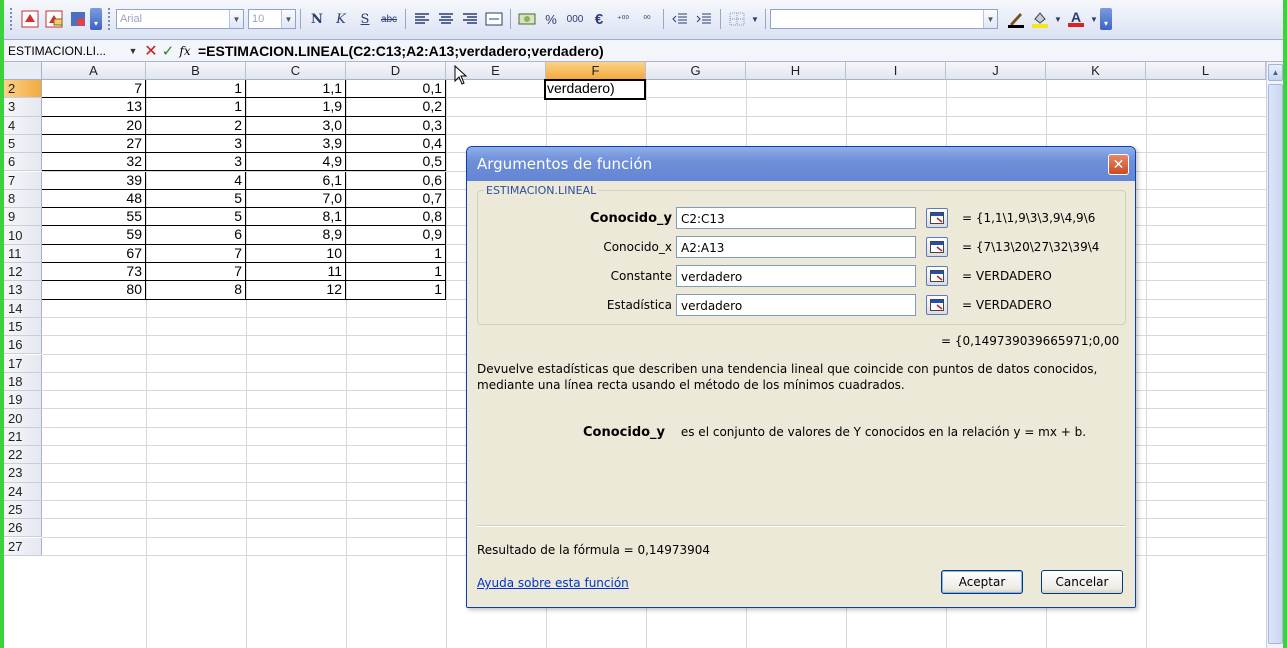 The height and width of the screenshot is (648, 1287). Describe the element at coordinates (23, 345) in the screenshot. I see `row-header-16: 16` at that location.